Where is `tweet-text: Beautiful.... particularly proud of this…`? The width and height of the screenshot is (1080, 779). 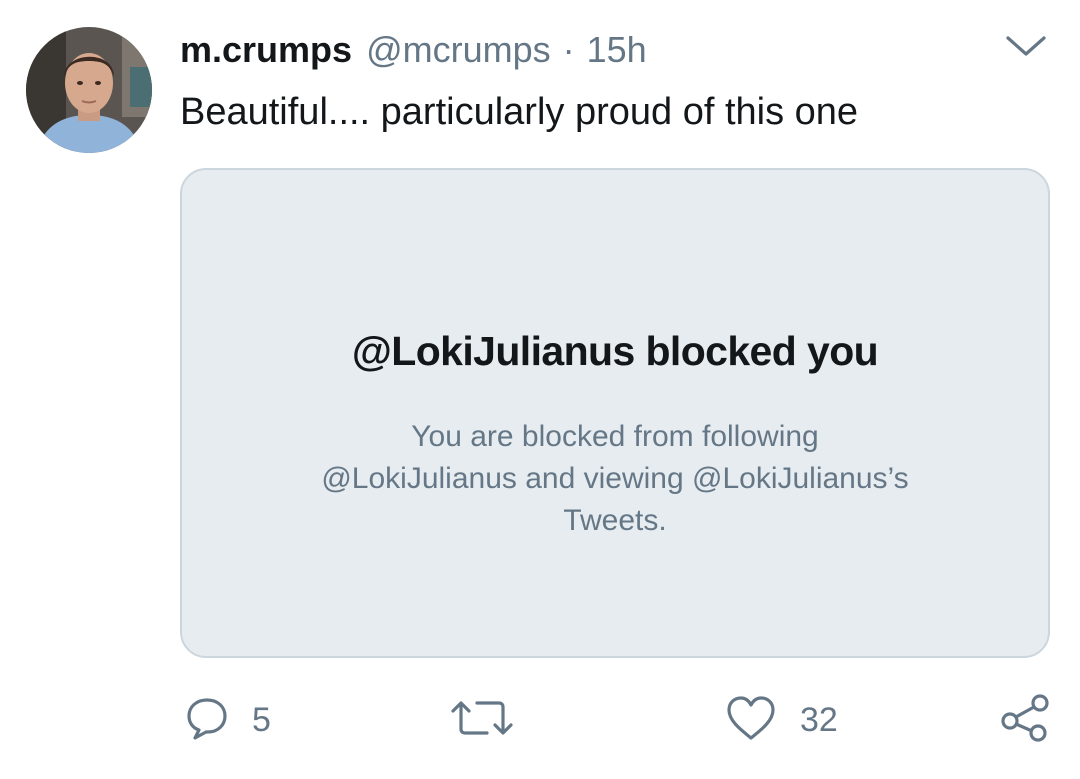 tweet-text: Beautiful.... particularly proud of this… is located at coordinates (519, 112).